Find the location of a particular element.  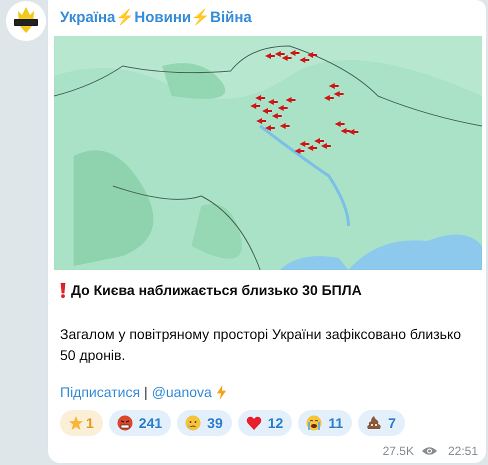

reaction-button: 241 is located at coordinates (140, 423).